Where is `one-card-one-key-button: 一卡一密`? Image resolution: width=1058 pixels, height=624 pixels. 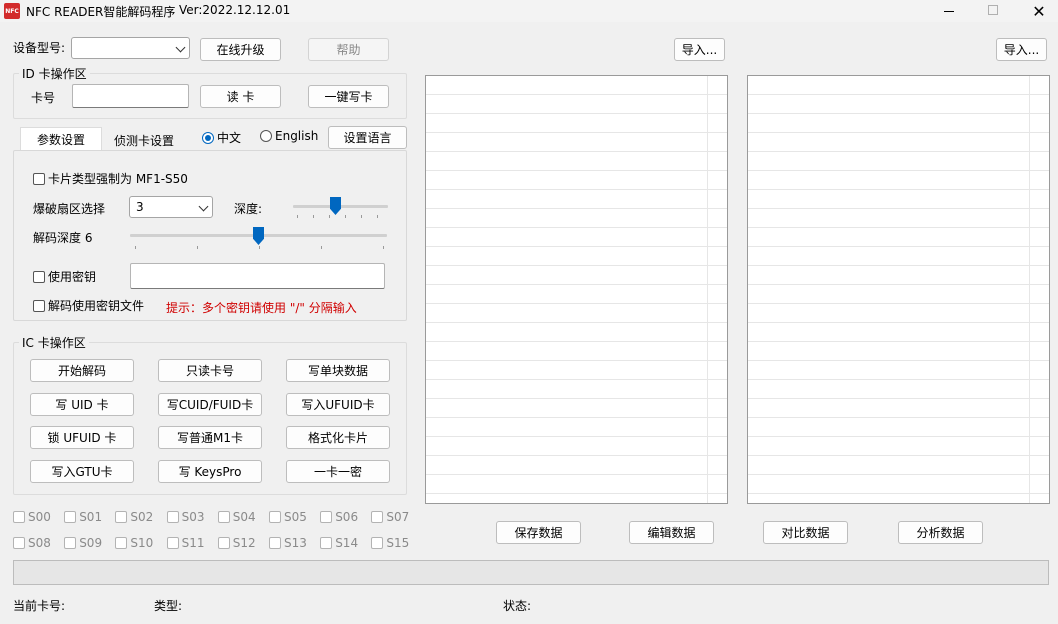 one-card-one-key-button: 一卡一密 is located at coordinates (338, 471).